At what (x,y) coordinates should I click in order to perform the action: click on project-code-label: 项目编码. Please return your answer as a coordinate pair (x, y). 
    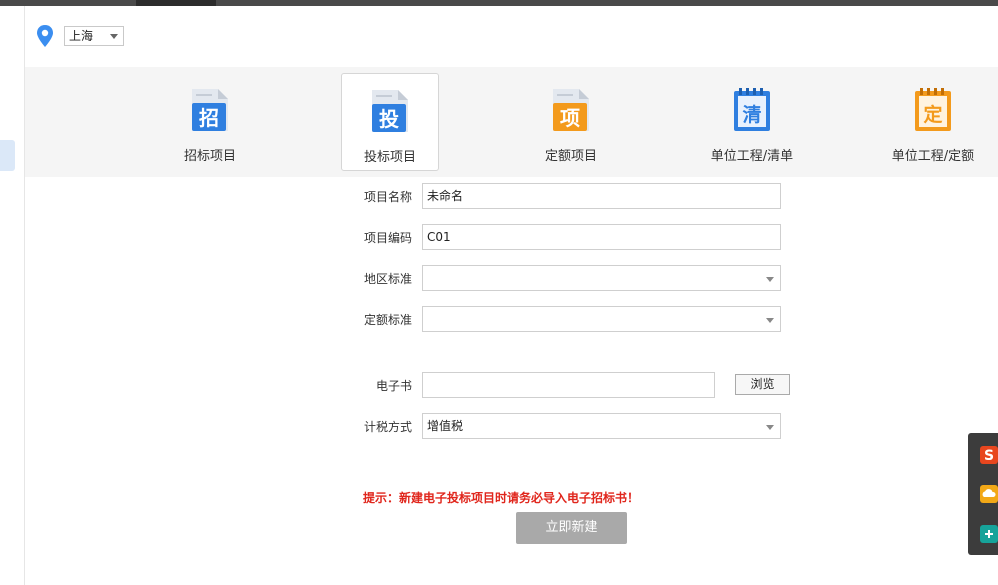
    Looking at the image, I should click on (387, 237).